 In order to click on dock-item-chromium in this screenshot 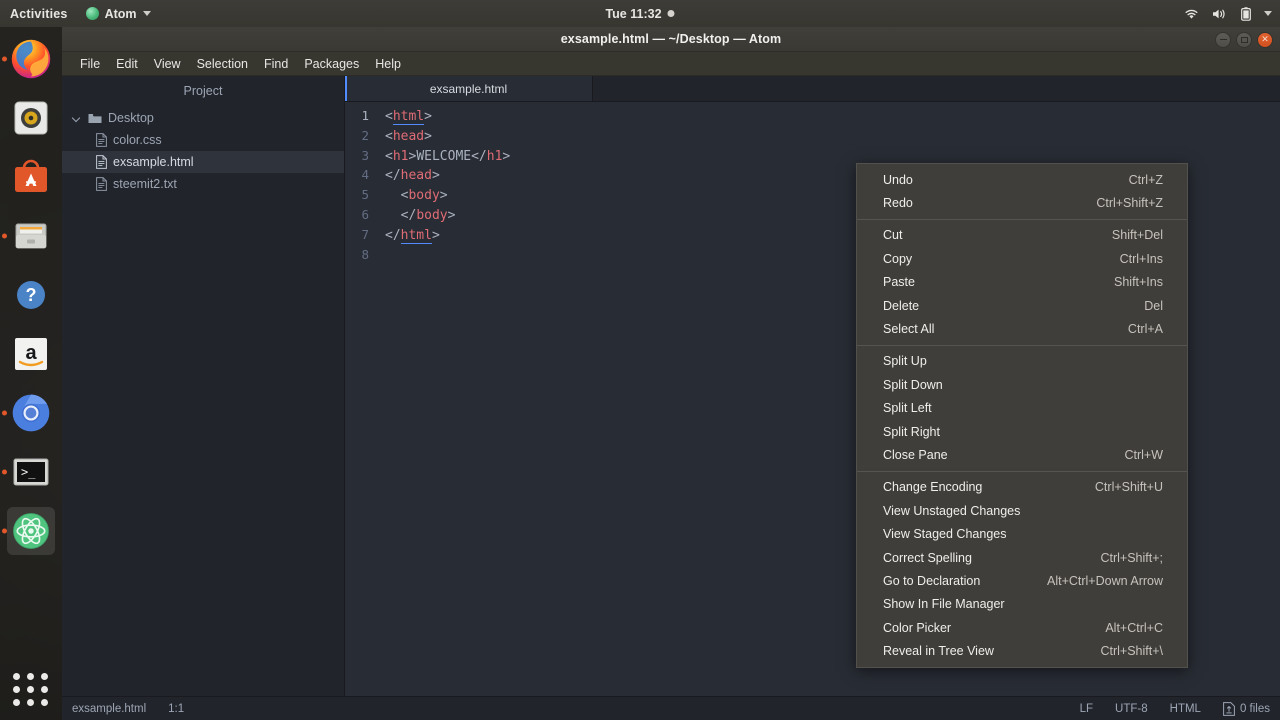, I will do `click(28, 413)`.